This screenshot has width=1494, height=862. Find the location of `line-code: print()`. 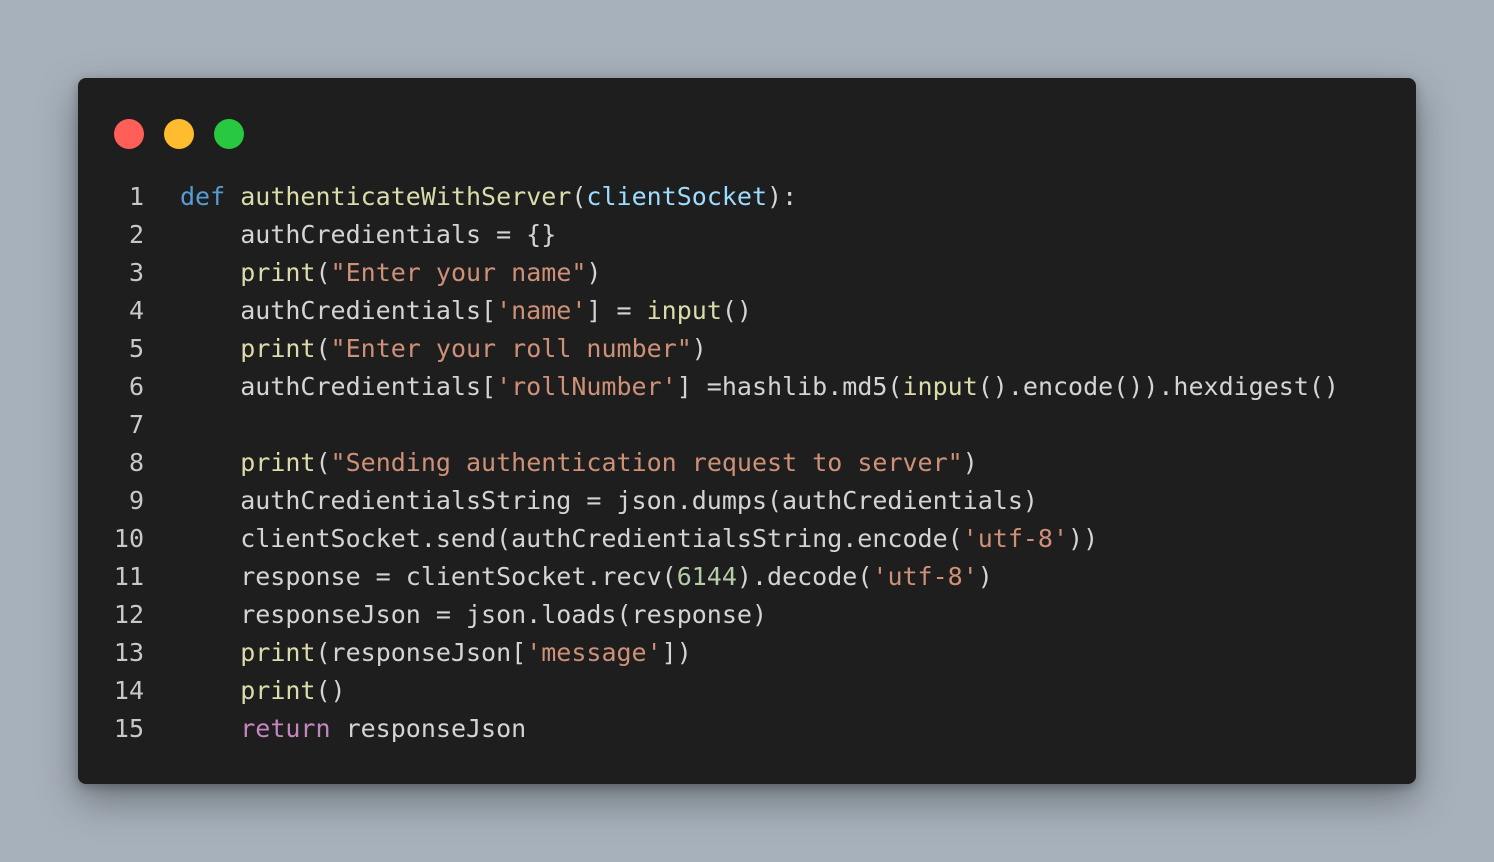

line-code: print() is located at coordinates (263, 691).